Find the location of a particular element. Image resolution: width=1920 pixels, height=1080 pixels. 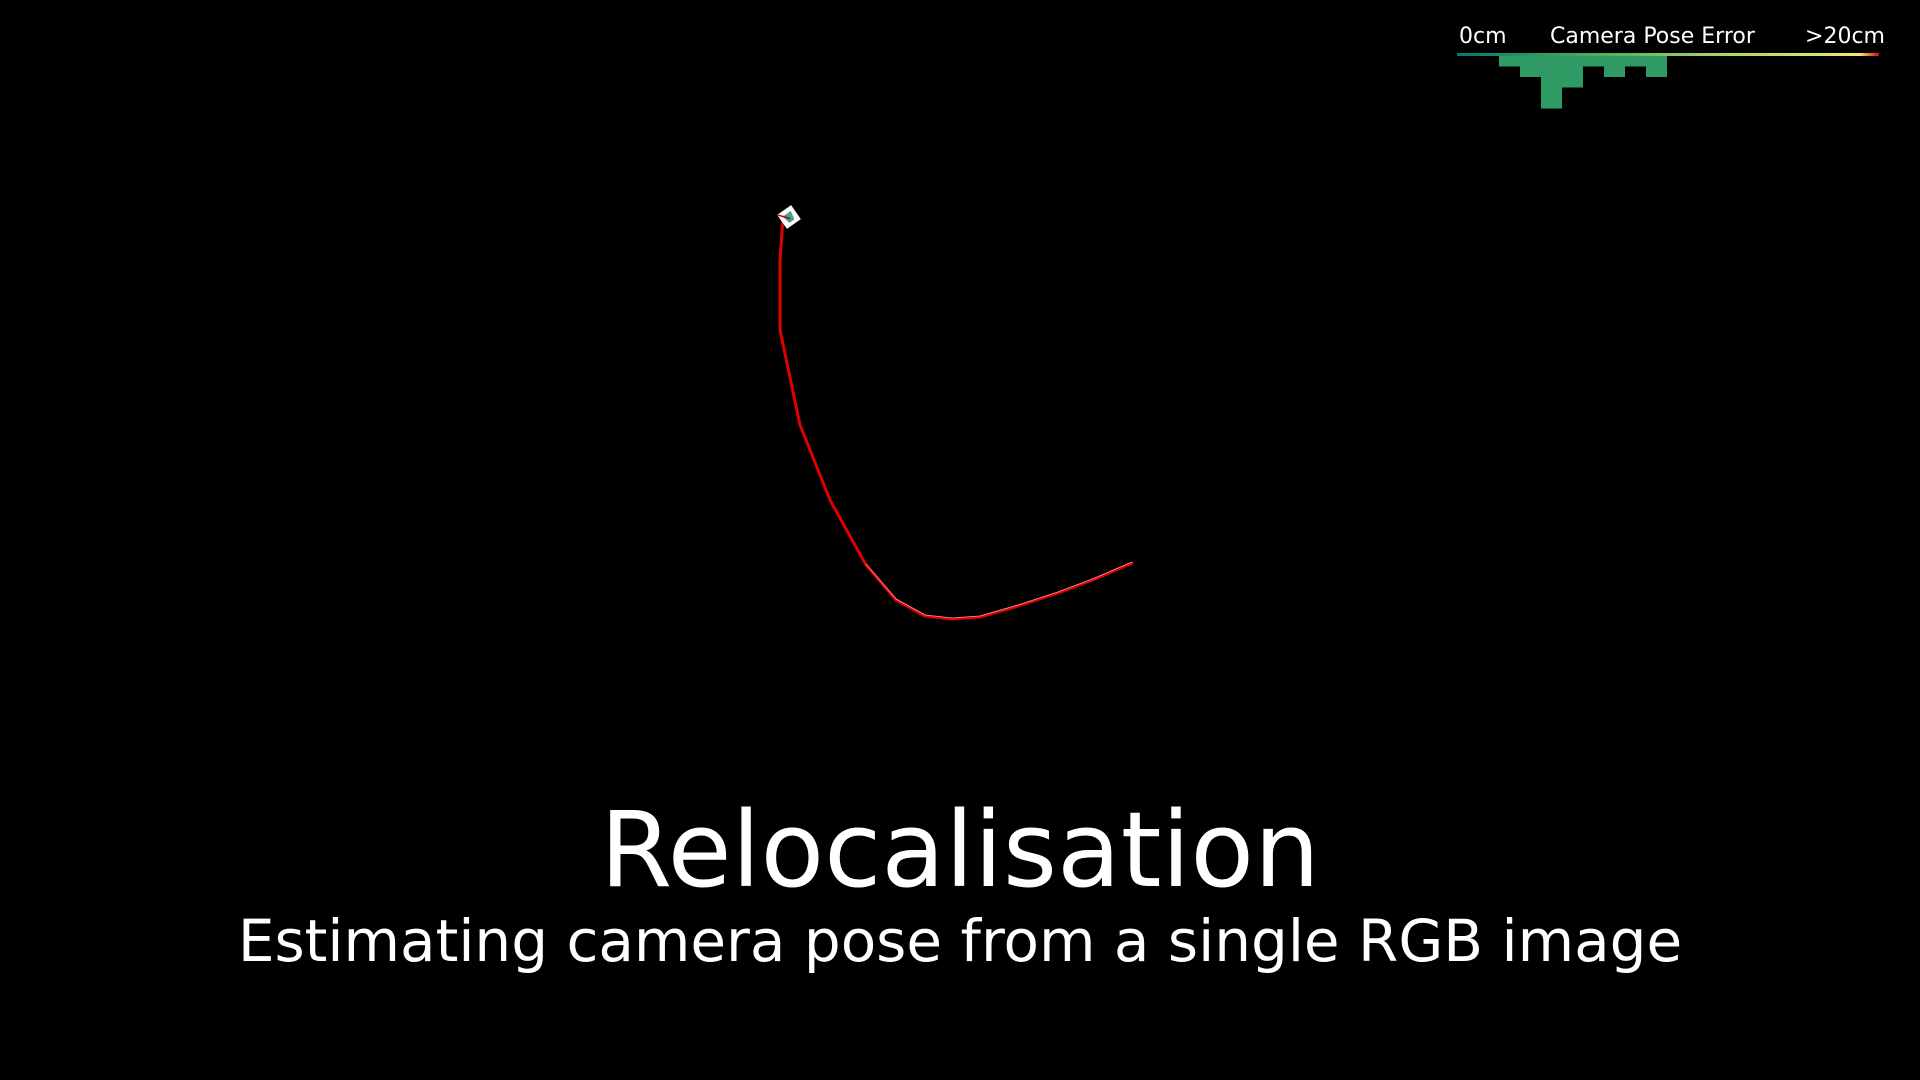

histogram-bars is located at coordinates (1583, 82).